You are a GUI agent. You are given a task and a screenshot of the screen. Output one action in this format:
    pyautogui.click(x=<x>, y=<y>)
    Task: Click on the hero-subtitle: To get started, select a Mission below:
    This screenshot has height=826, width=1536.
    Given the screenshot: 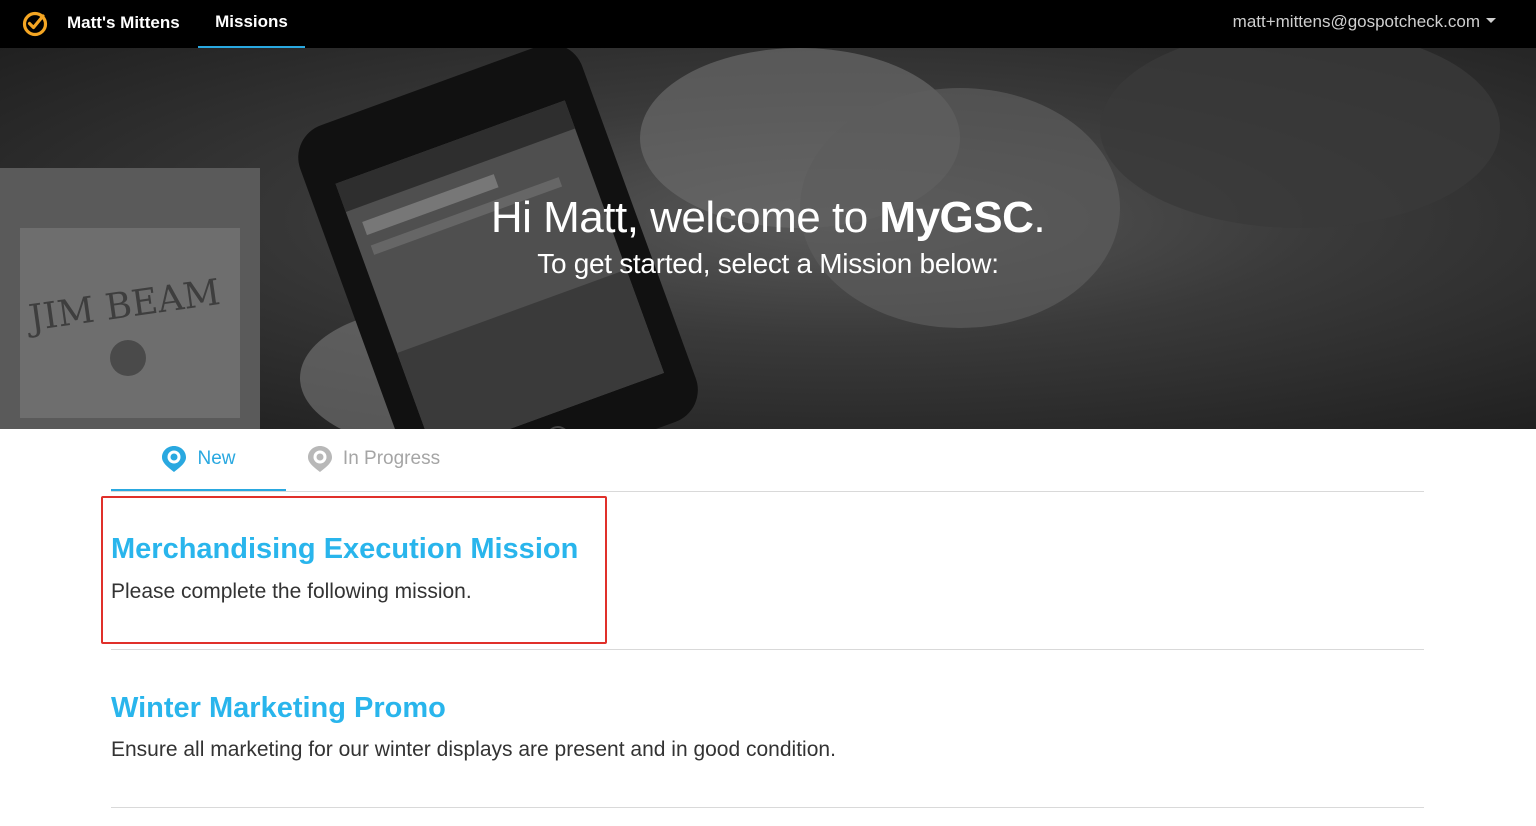 What is the action you would take?
    pyautogui.click(x=768, y=263)
    